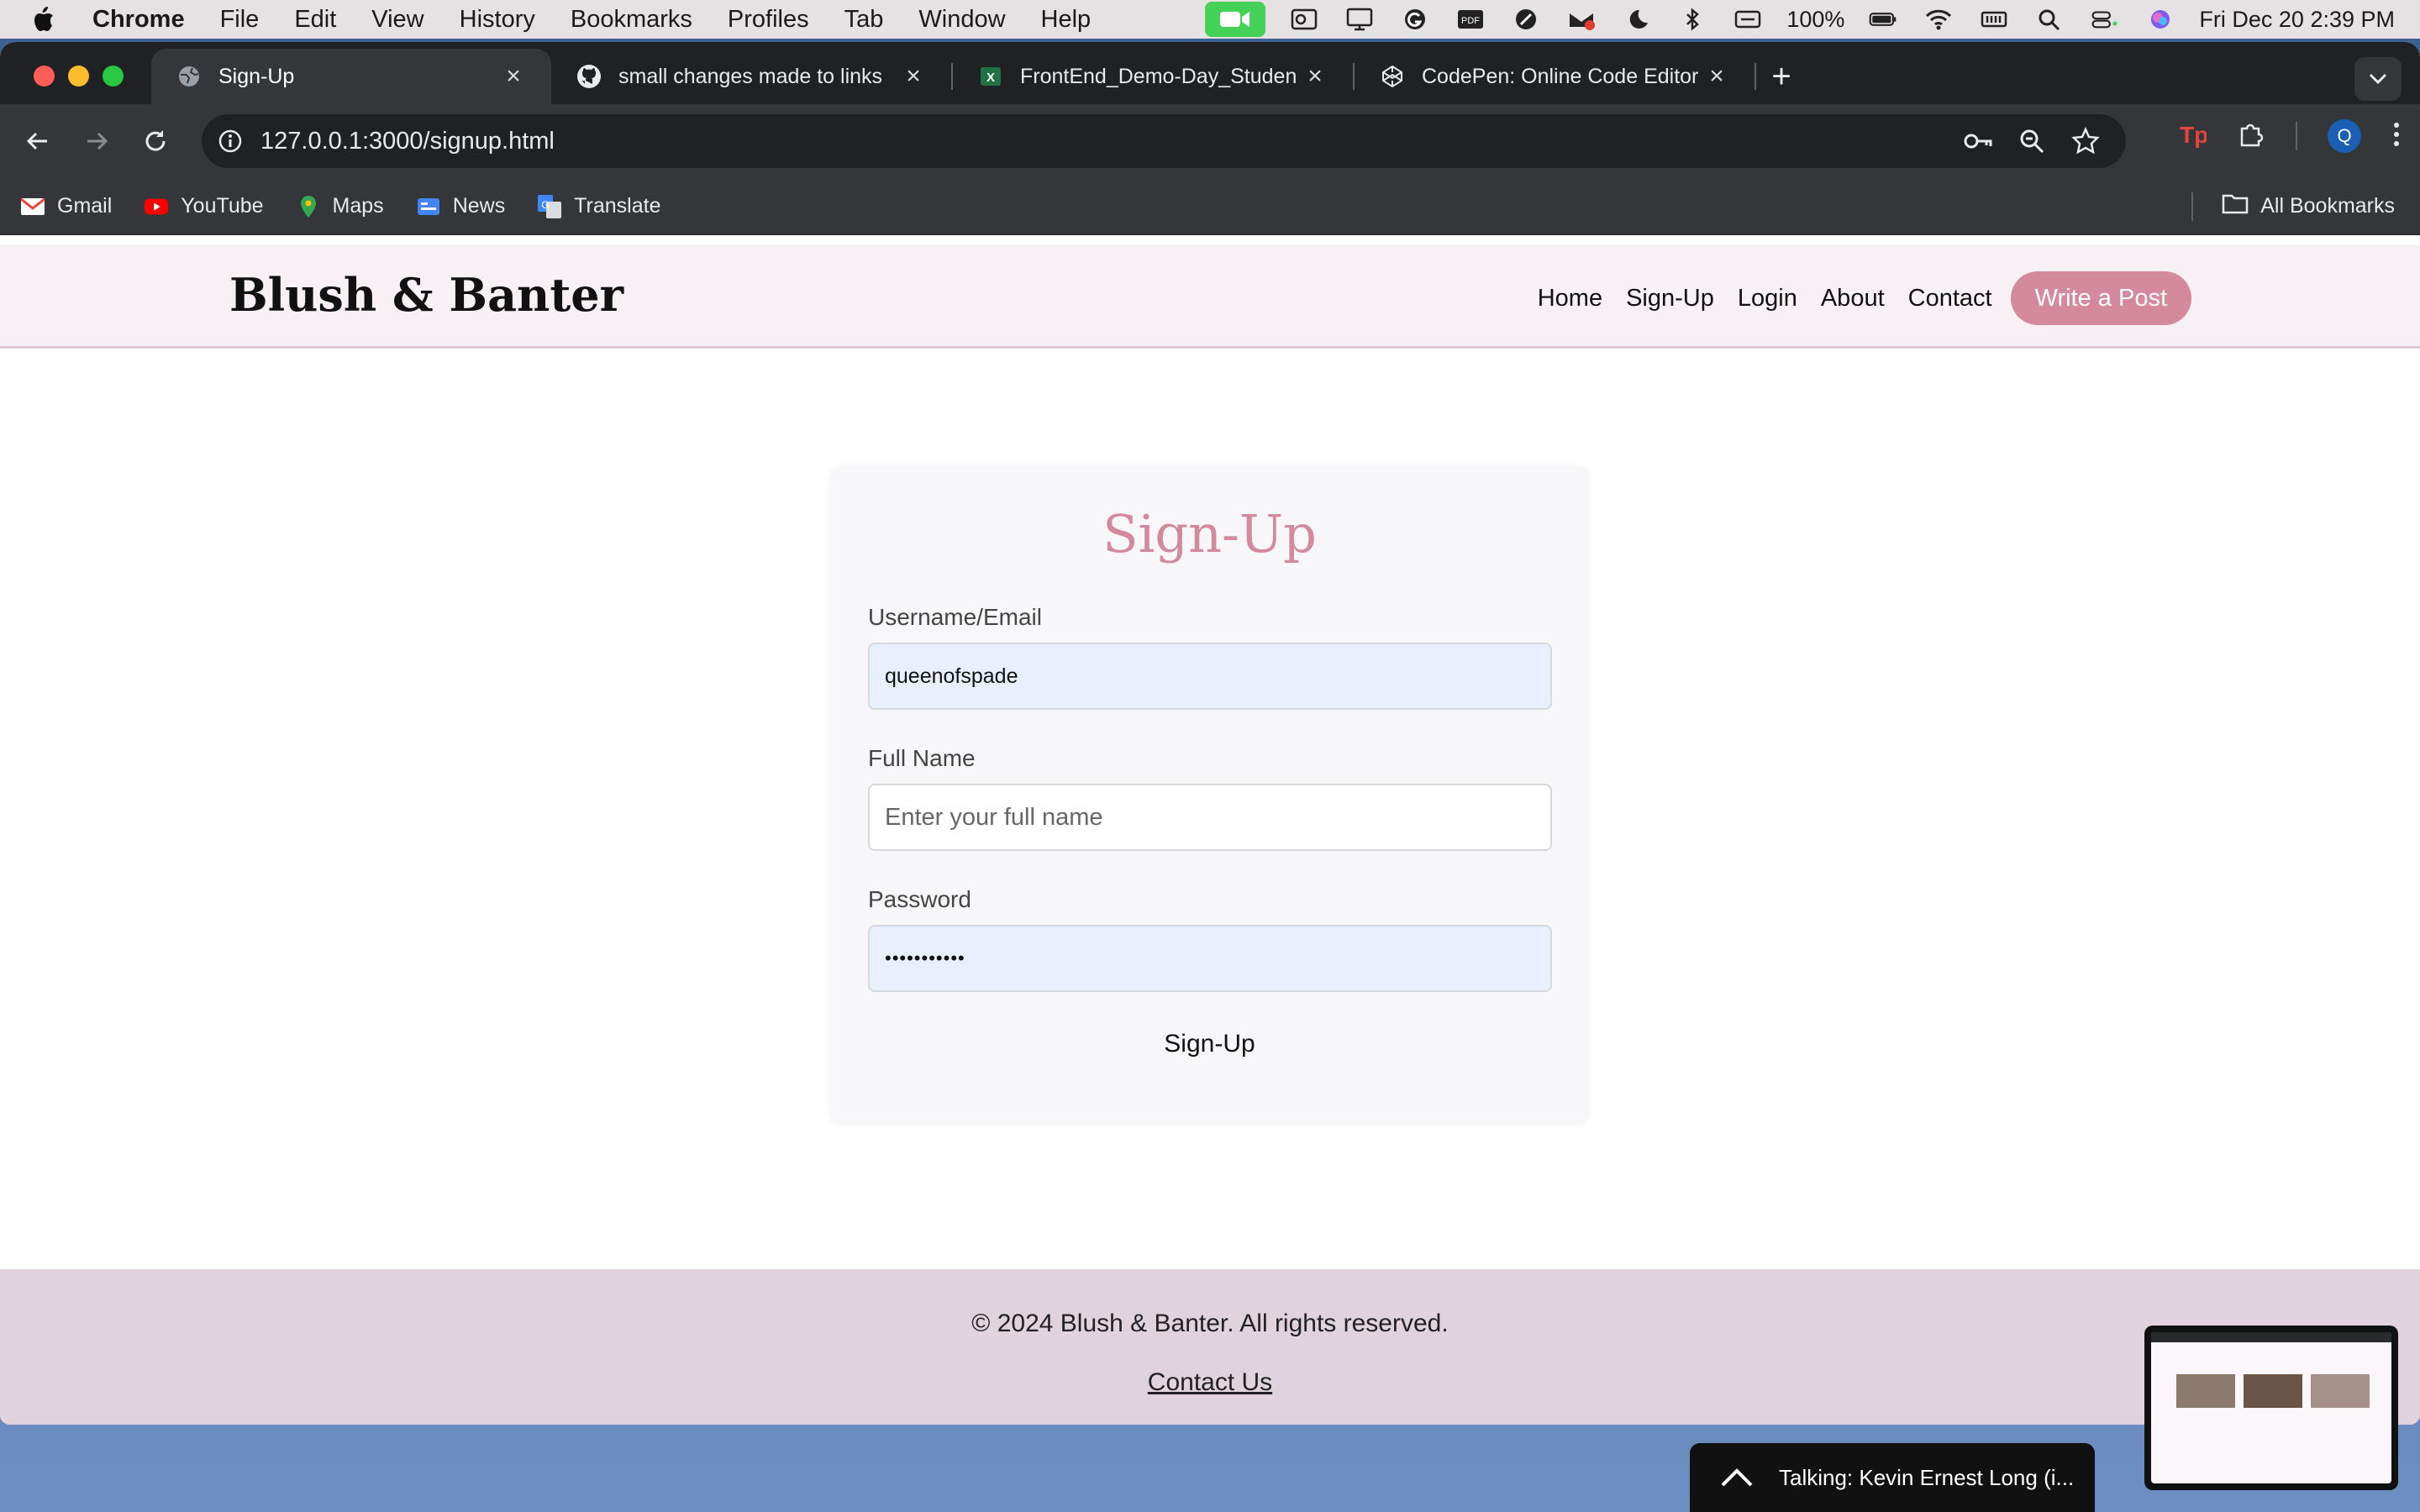 This screenshot has height=1512, width=2420. I want to click on wifi-icon, so click(1938, 19).